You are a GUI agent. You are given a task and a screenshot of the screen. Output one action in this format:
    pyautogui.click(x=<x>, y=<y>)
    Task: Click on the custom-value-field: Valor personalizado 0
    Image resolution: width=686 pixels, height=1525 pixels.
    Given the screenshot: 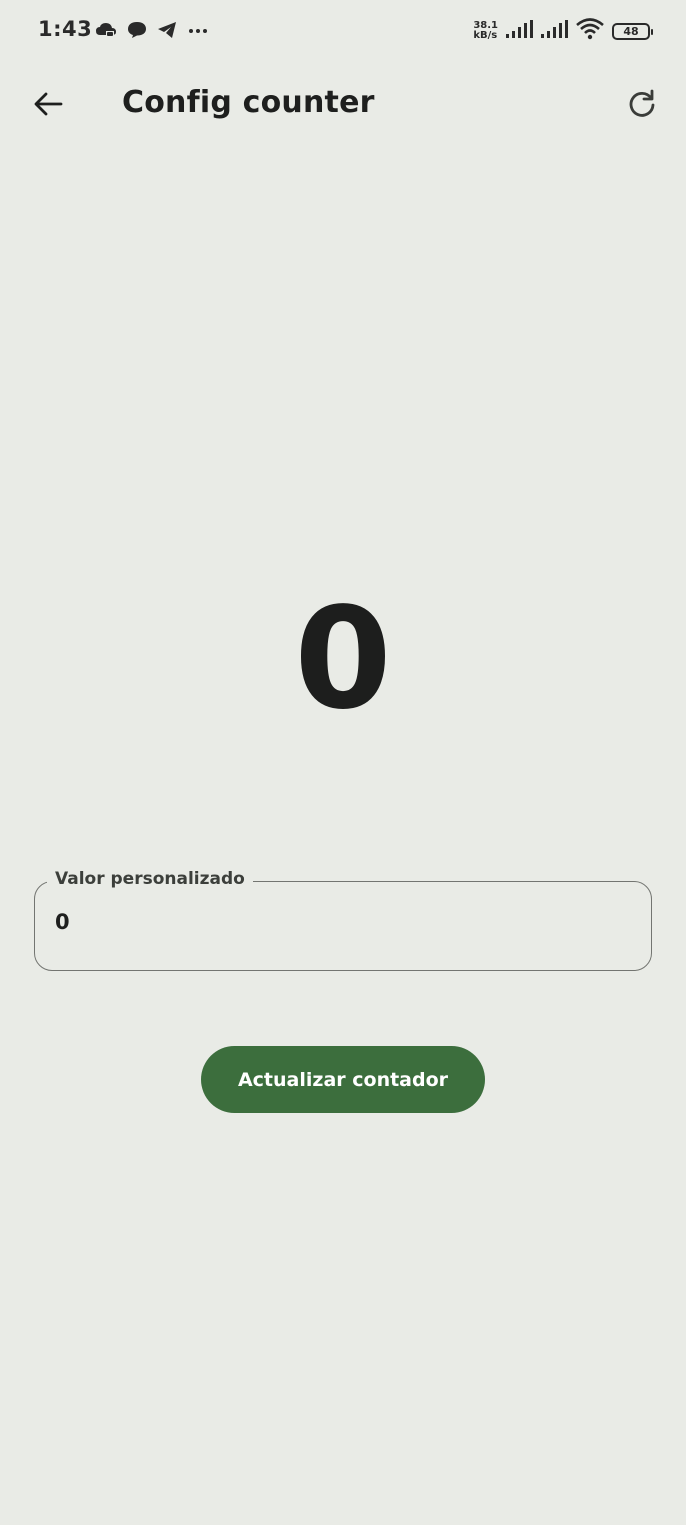 What is the action you would take?
    pyautogui.click(x=343, y=920)
    